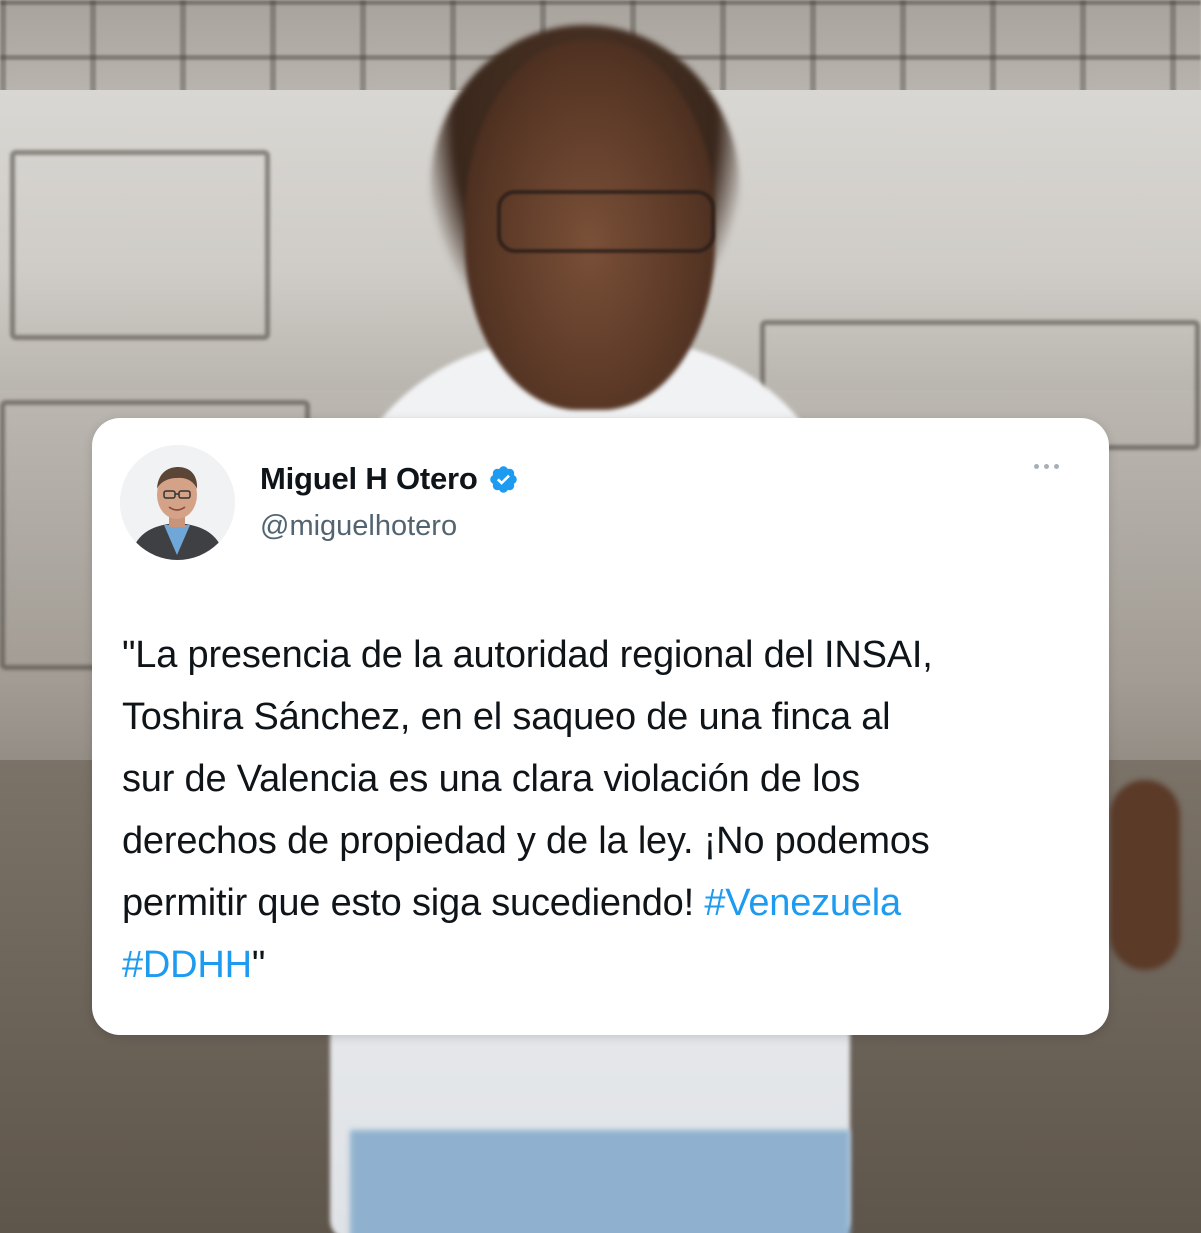 The image size is (1201, 1233). I want to click on hashtag-venezuela-link: #Venezuela, so click(802, 903).